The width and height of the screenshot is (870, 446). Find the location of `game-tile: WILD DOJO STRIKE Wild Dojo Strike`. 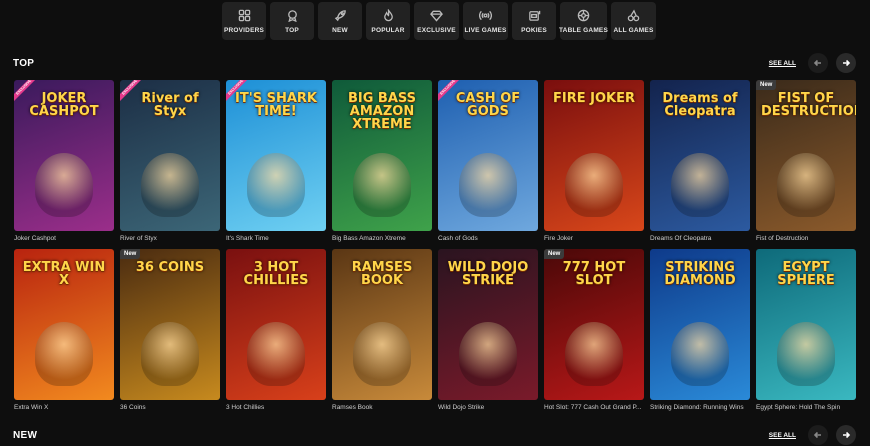

game-tile: WILD DOJO STRIKE Wild Dojo Strike is located at coordinates (488, 330).